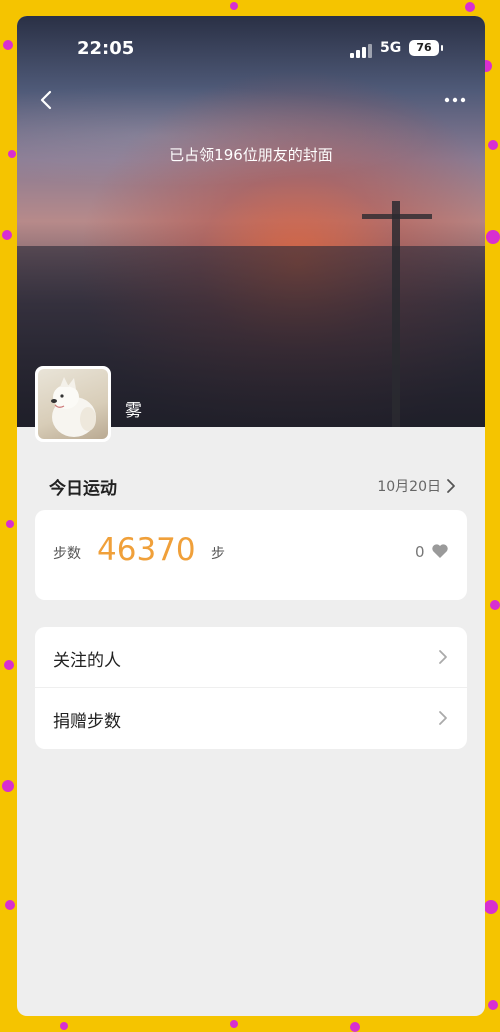 This screenshot has width=500, height=1032. I want to click on today-exercise-title: 今日运动, so click(83, 489).